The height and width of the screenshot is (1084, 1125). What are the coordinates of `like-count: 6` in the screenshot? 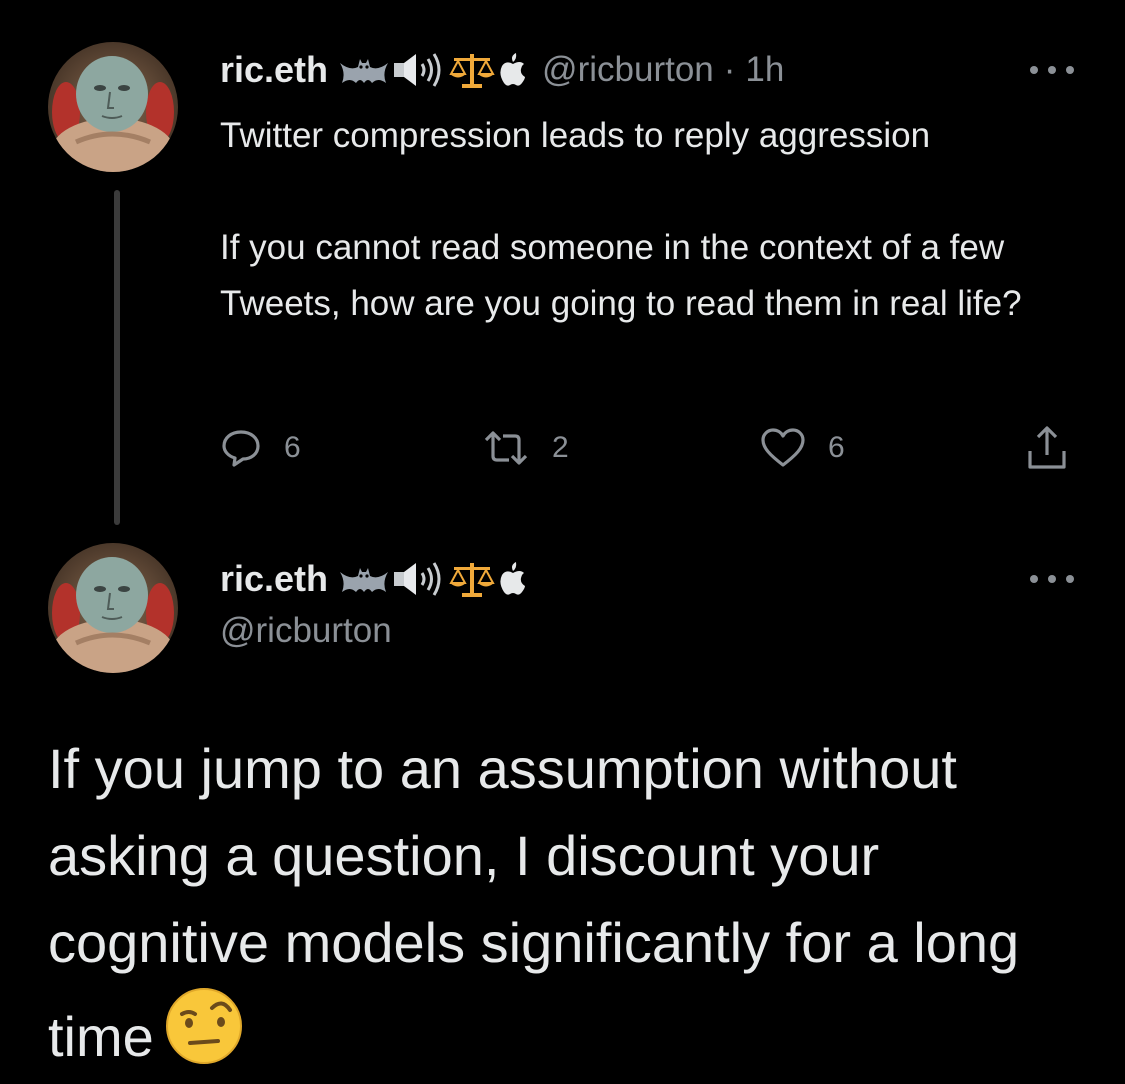 It's located at (836, 447).